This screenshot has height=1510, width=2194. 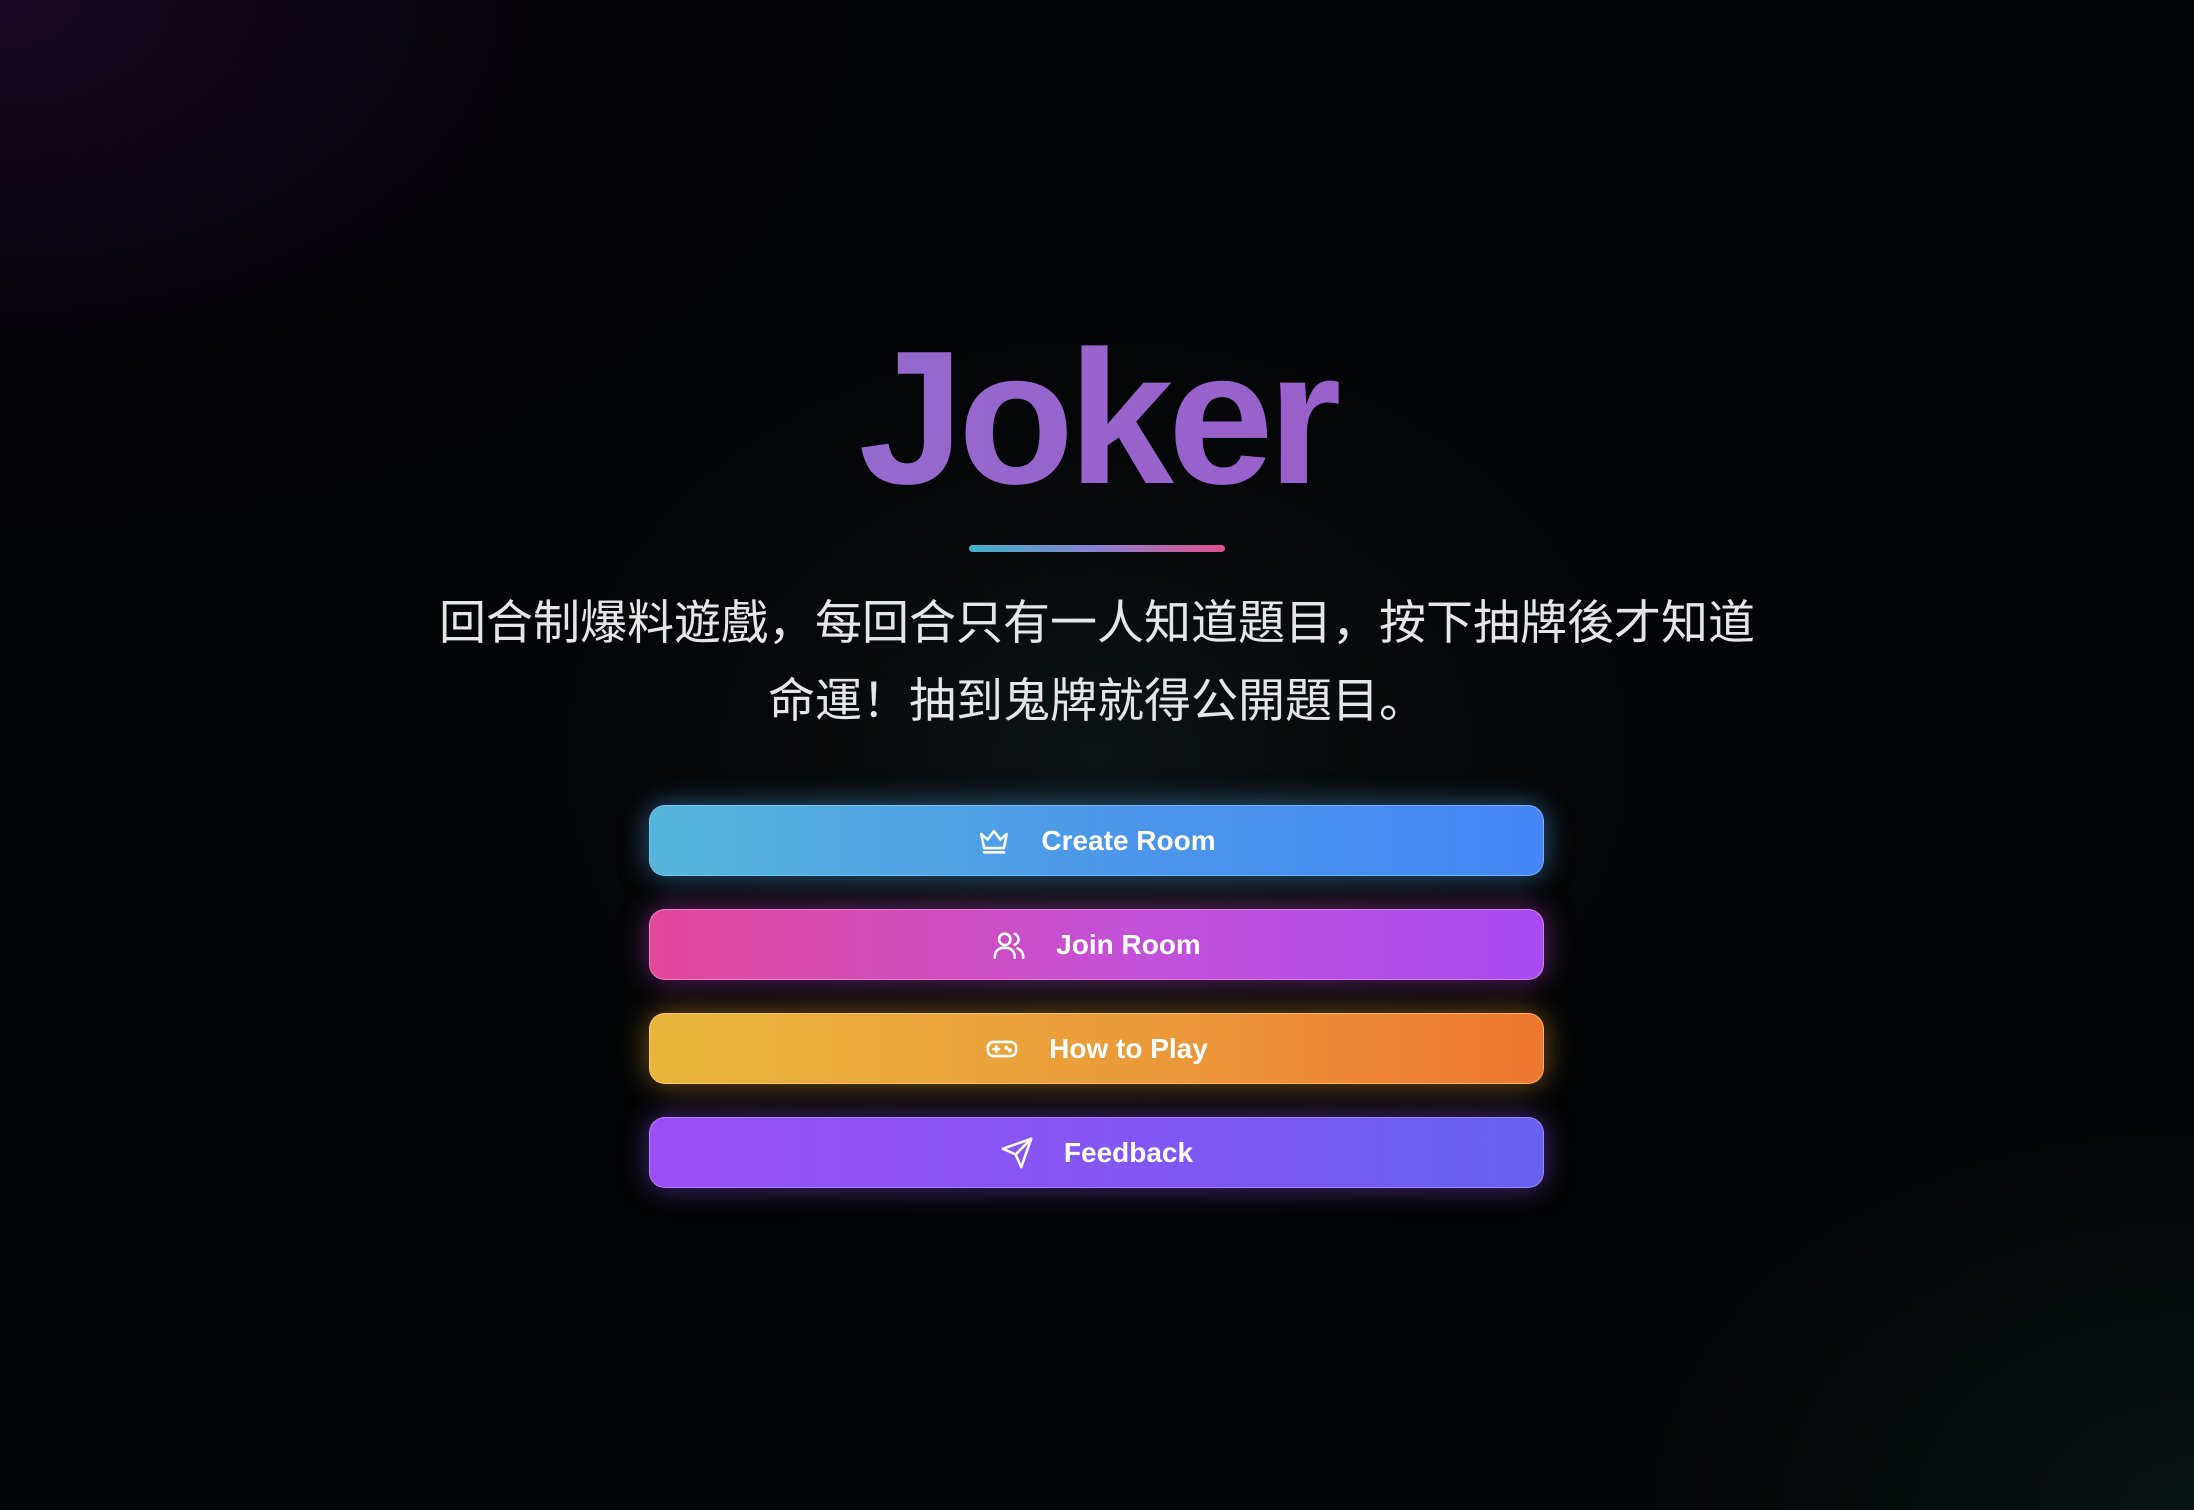 I want to click on how-to-play-label: How to Play, so click(x=1128, y=1048).